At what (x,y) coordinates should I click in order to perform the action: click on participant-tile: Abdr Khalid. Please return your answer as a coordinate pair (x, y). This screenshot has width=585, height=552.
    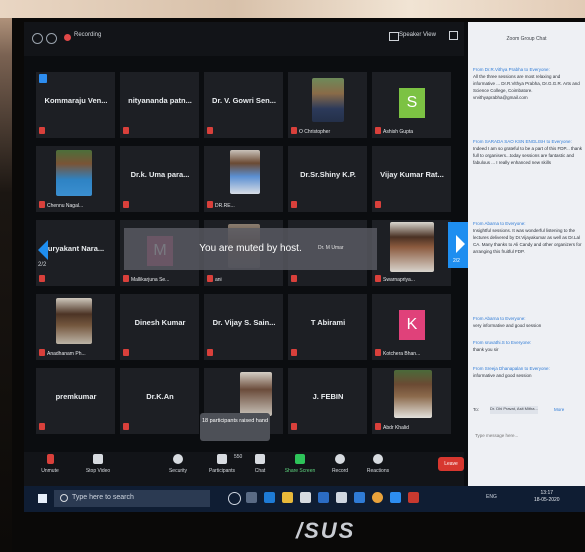
    Looking at the image, I should click on (411, 401).